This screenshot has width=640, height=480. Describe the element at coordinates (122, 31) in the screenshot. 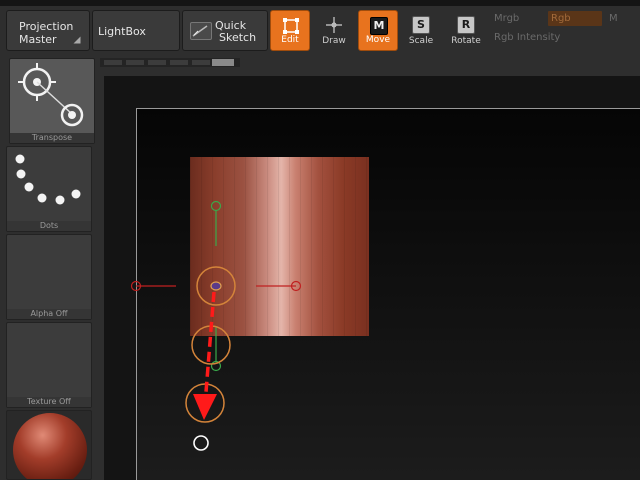

I see `lightbox-label: LightBox` at that location.